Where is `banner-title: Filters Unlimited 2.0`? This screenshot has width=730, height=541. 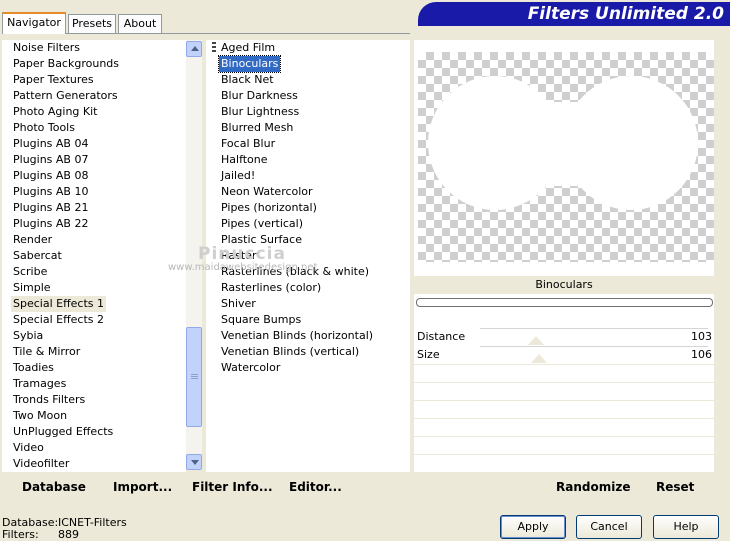 banner-title: Filters Unlimited 2.0 is located at coordinates (625, 14).